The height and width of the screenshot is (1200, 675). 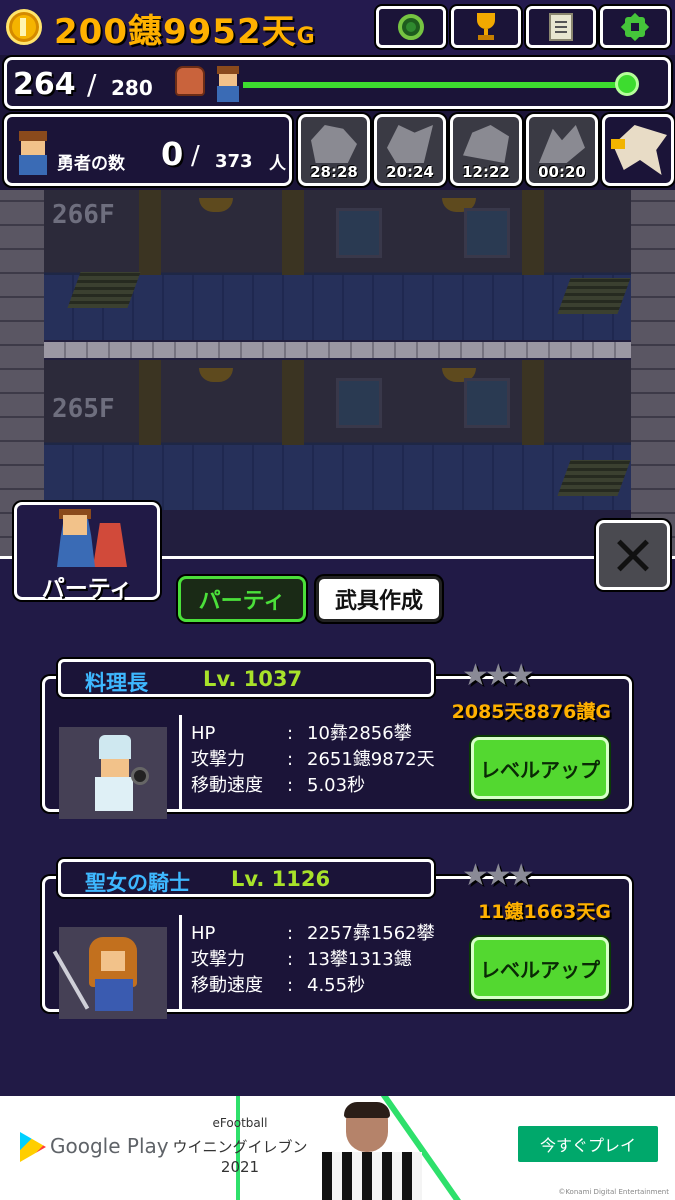 I want to click on stat-hp: HP:2257彝1562攀, so click(x=313, y=933).